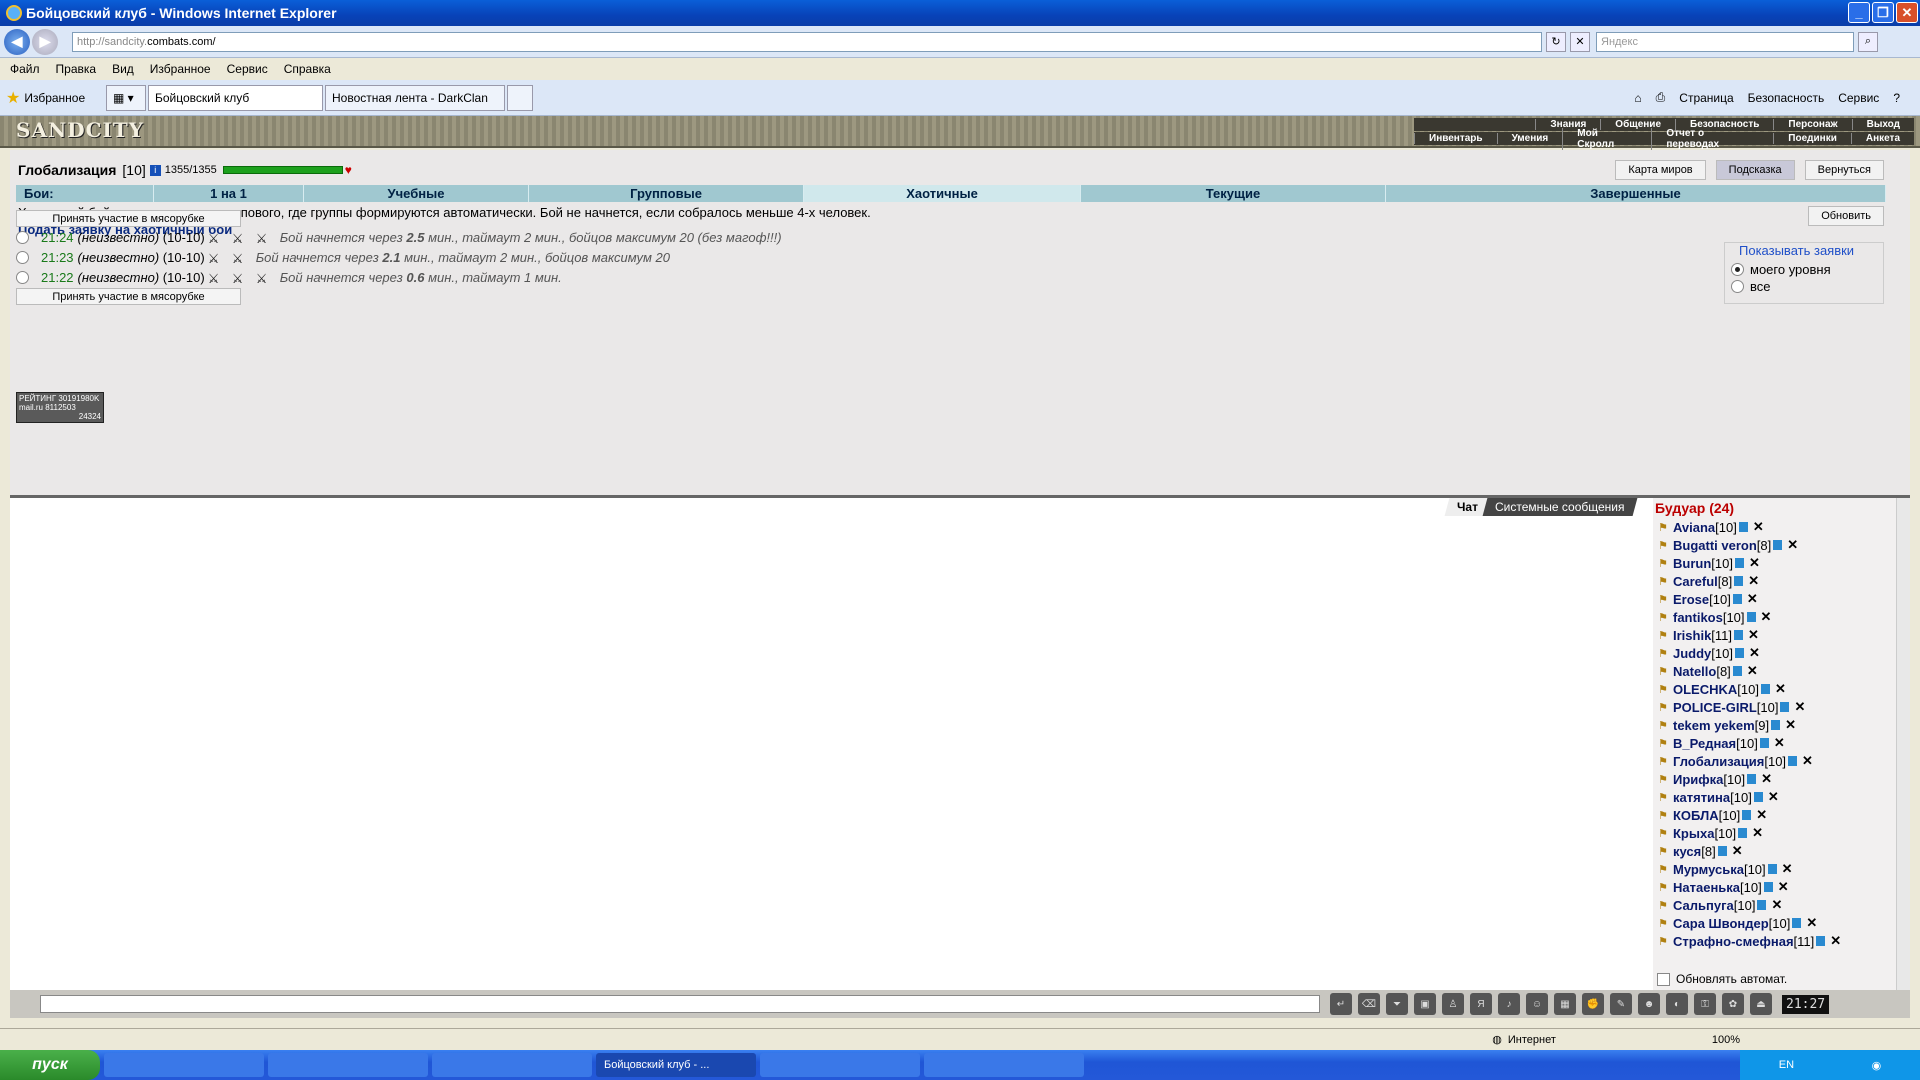  Describe the element at coordinates (123, 69) in the screenshot. I see `menu-view: Вид` at that location.